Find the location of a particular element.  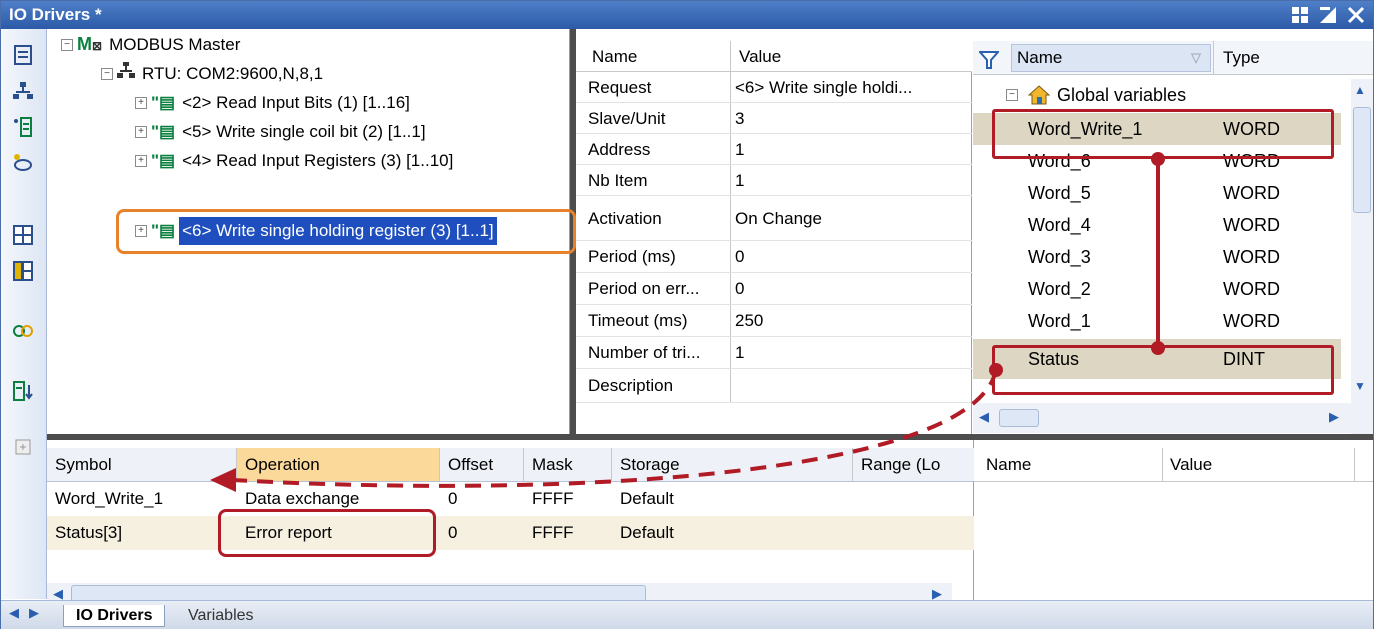

column-header-offset: Offset is located at coordinates (482, 464).